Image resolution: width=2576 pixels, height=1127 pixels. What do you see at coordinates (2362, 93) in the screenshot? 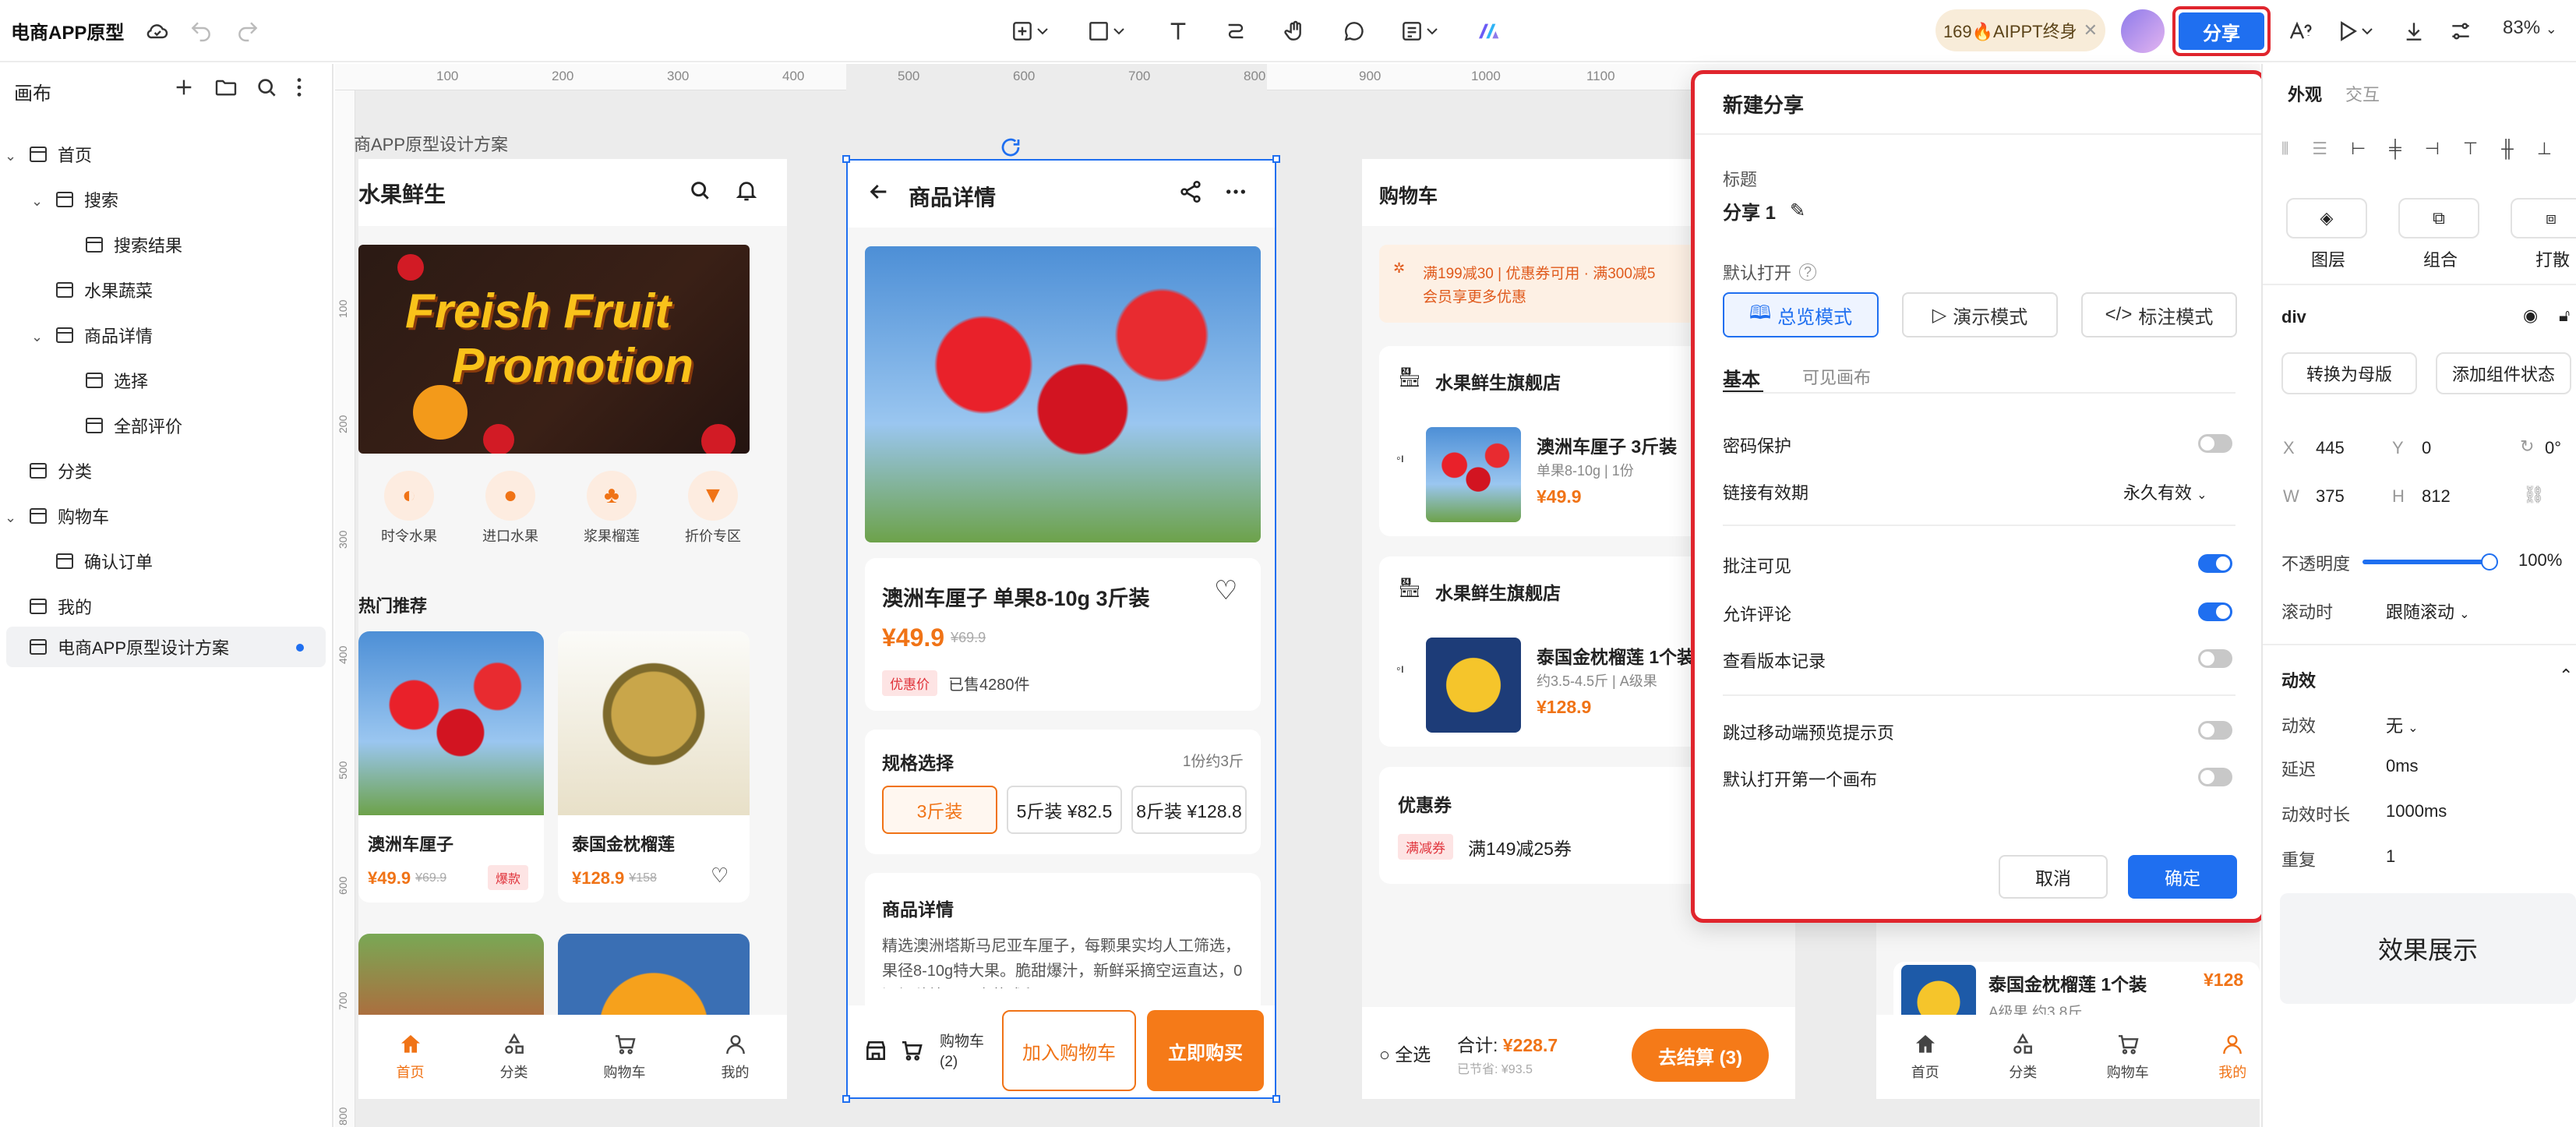
I see `tab-interaction: 交互` at bounding box center [2362, 93].